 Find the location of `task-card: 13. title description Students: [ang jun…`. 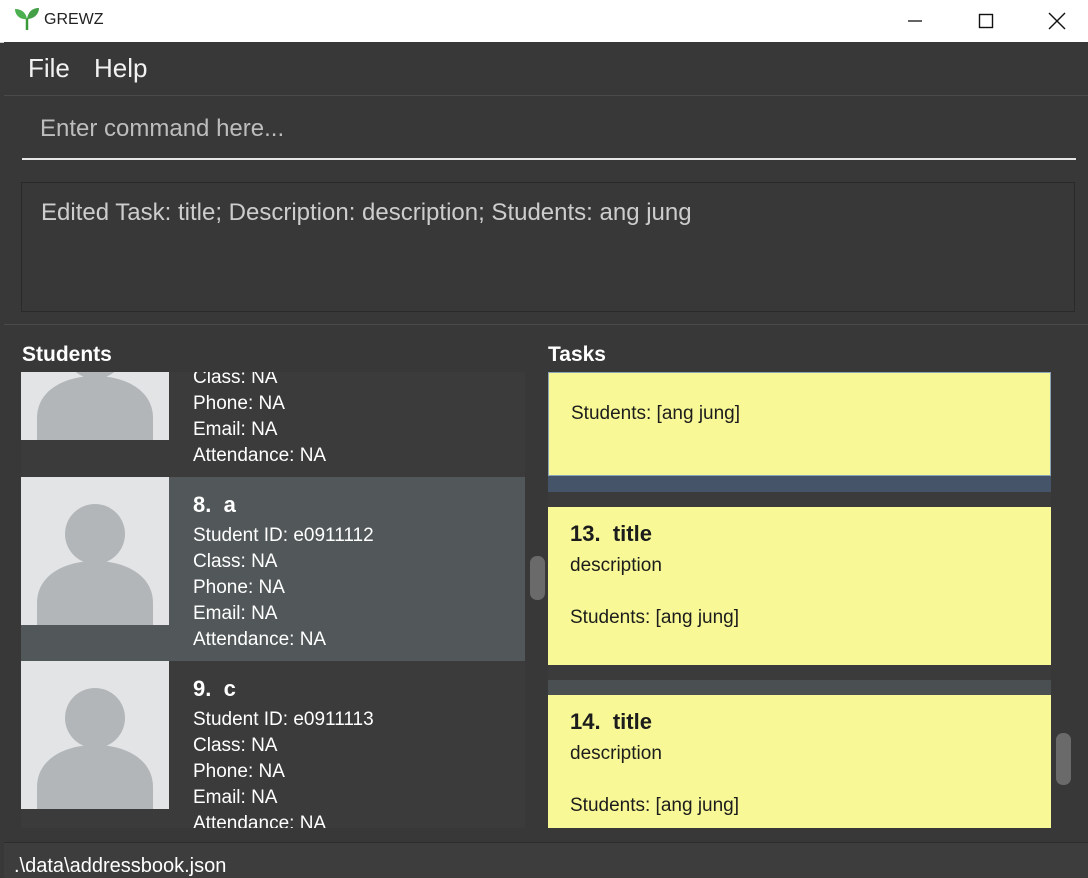

task-card: 13. title description Students: [ang jun… is located at coordinates (799, 586).